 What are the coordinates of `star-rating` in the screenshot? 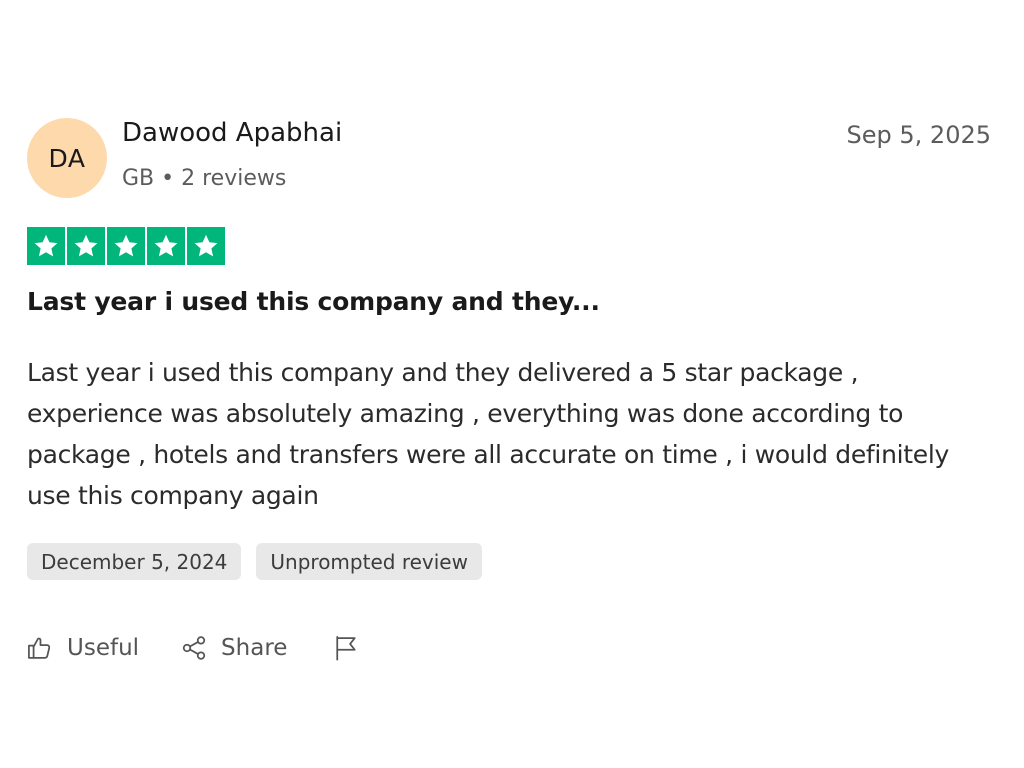 It's located at (126, 246).